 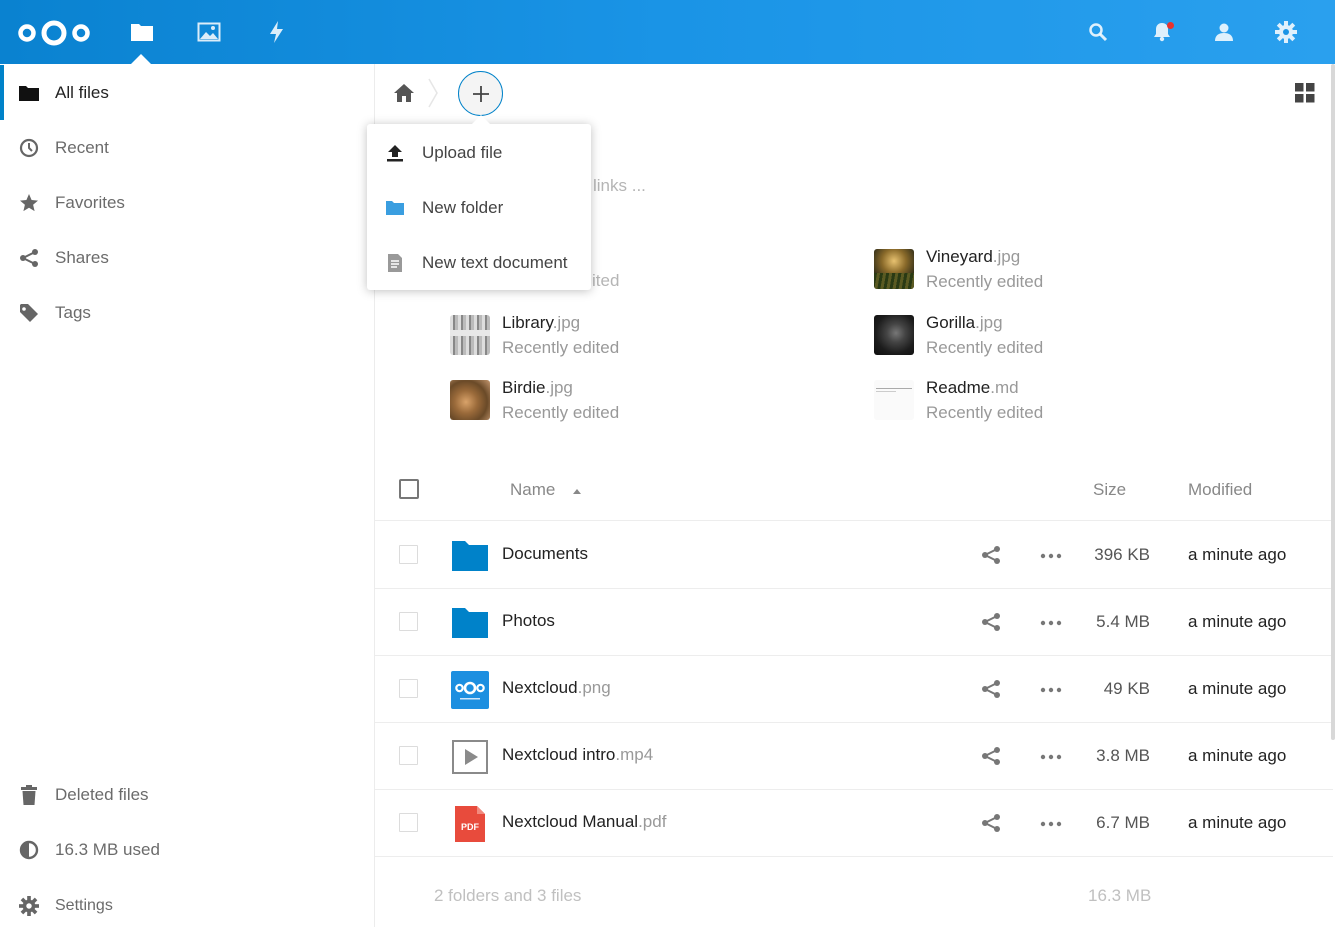 I want to click on menu-caret, so click(x=481, y=120).